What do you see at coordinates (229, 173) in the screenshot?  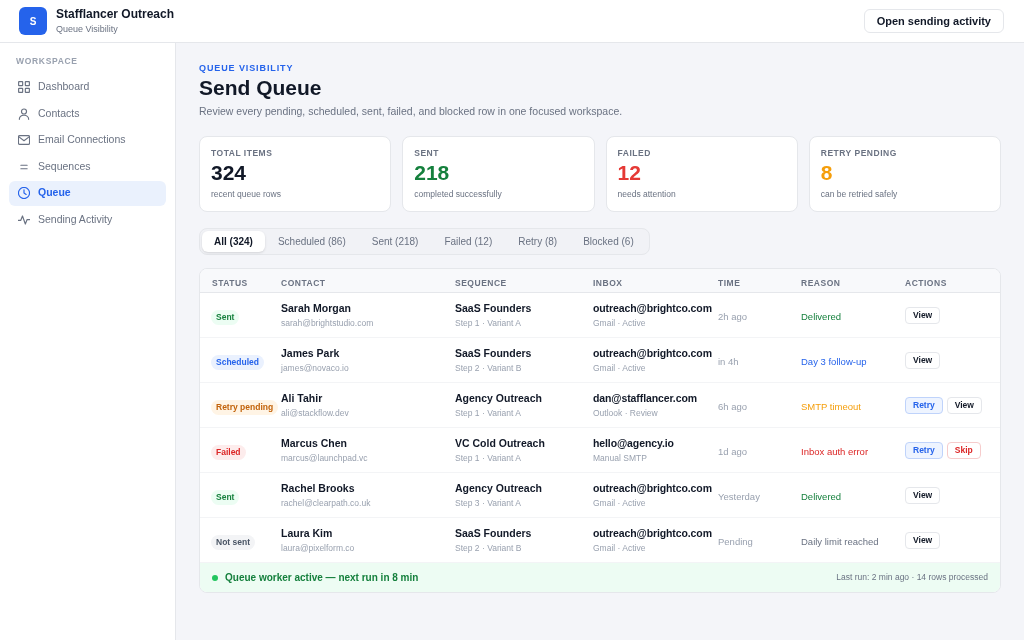 I see `stat-value: 324` at bounding box center [229, 173].